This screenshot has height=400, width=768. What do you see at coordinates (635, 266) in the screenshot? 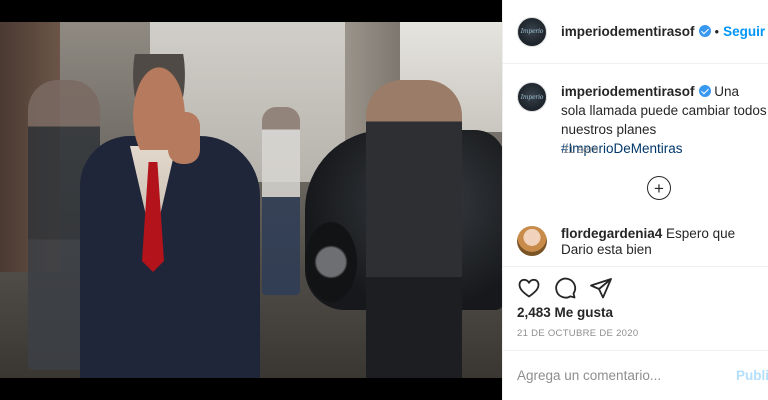
I see `actions-divider` at bounding box center [635, 266].